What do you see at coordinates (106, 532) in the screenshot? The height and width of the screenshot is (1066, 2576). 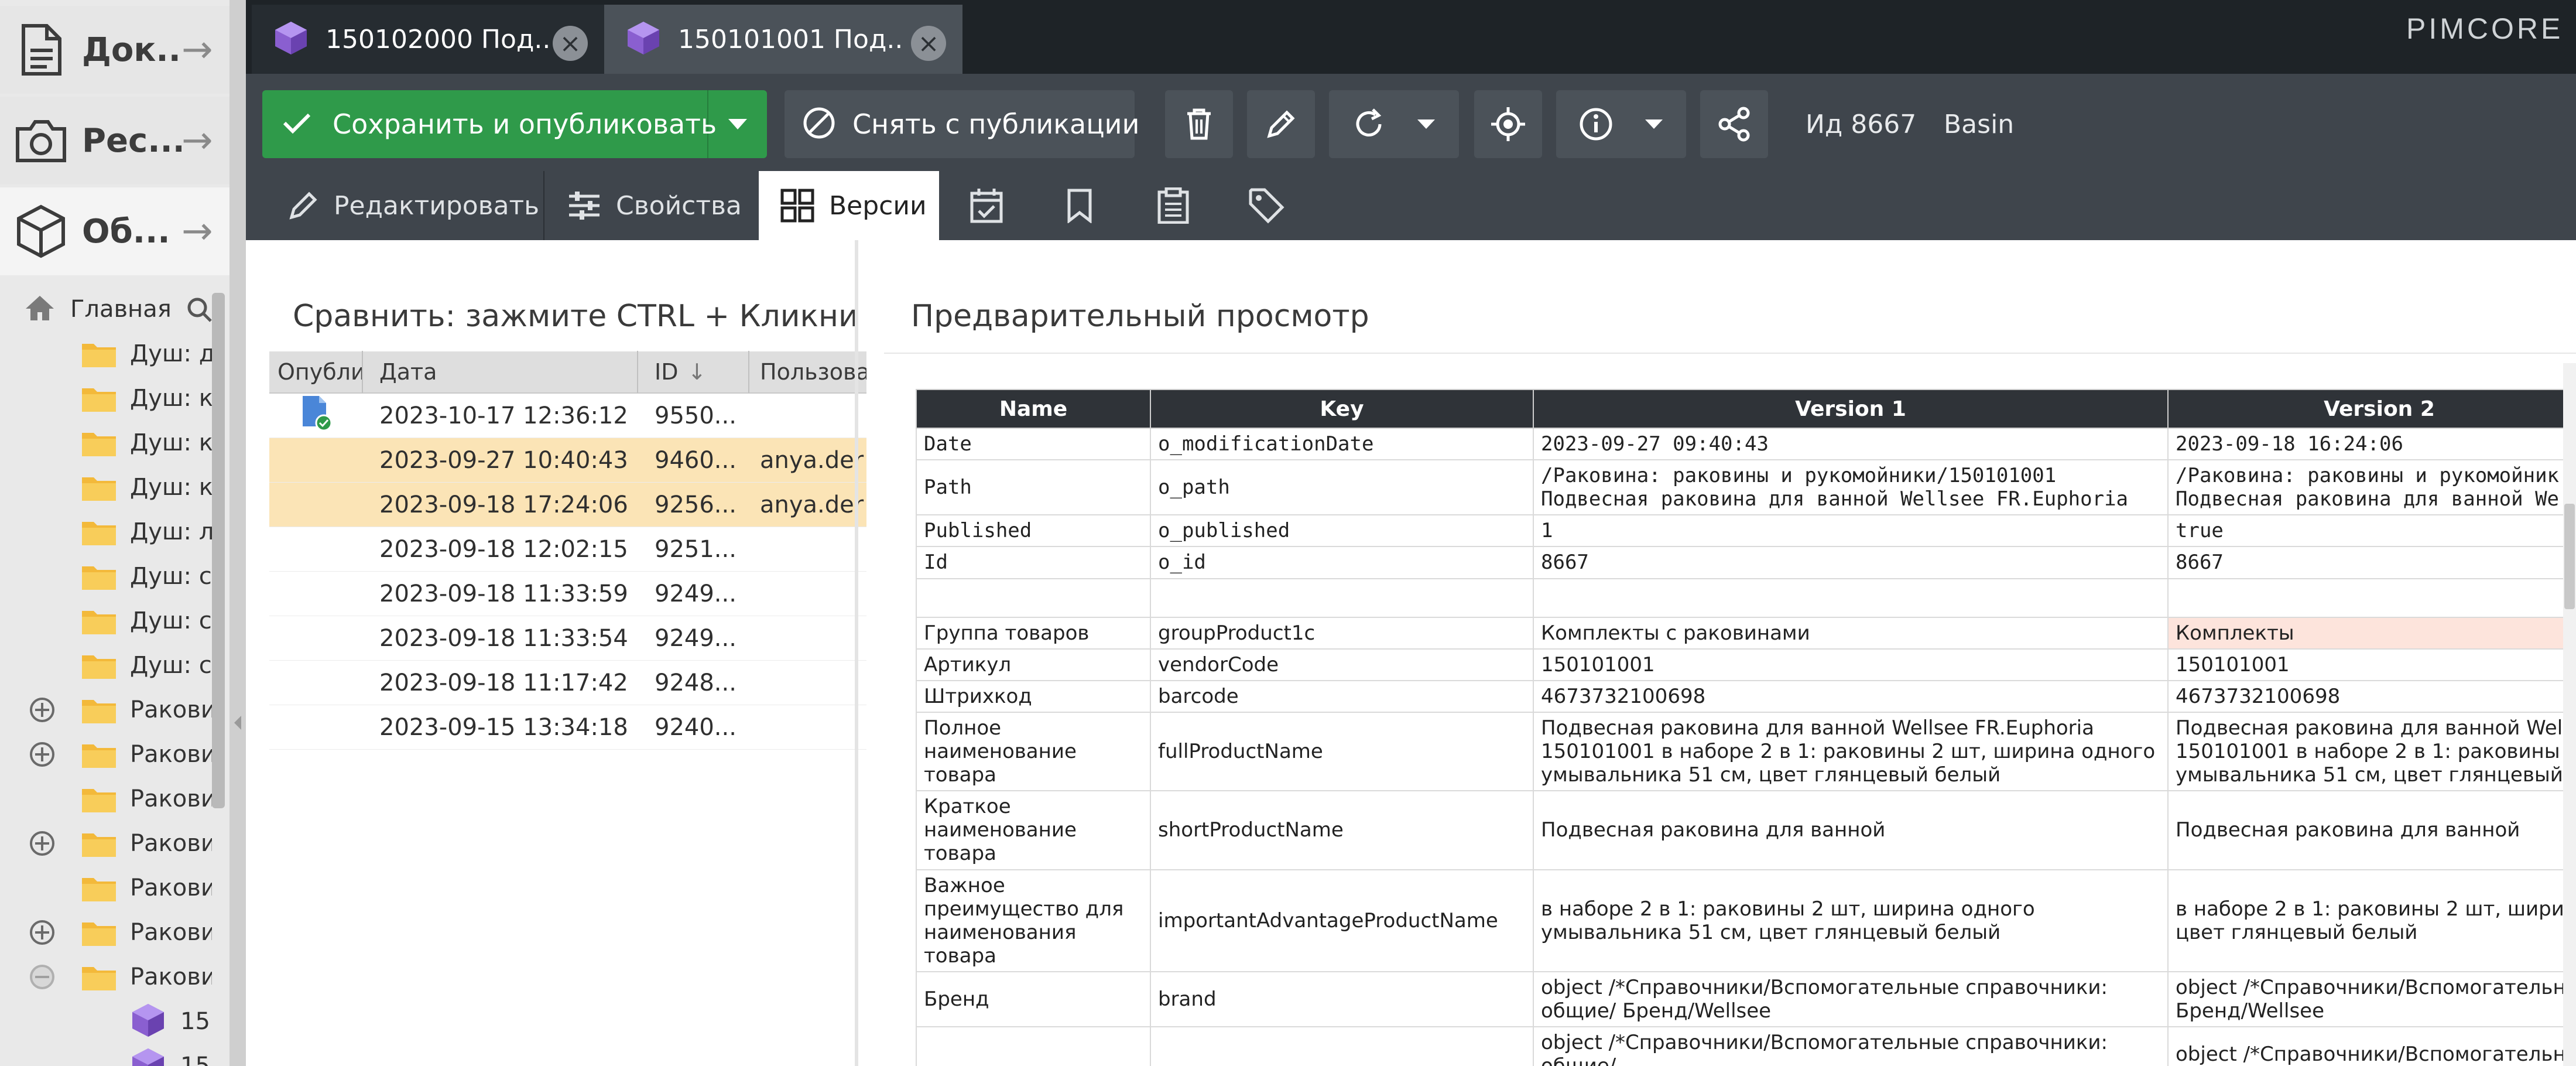 I see `tree-folder-item: Душ: л` at bounding box center [106, 532].